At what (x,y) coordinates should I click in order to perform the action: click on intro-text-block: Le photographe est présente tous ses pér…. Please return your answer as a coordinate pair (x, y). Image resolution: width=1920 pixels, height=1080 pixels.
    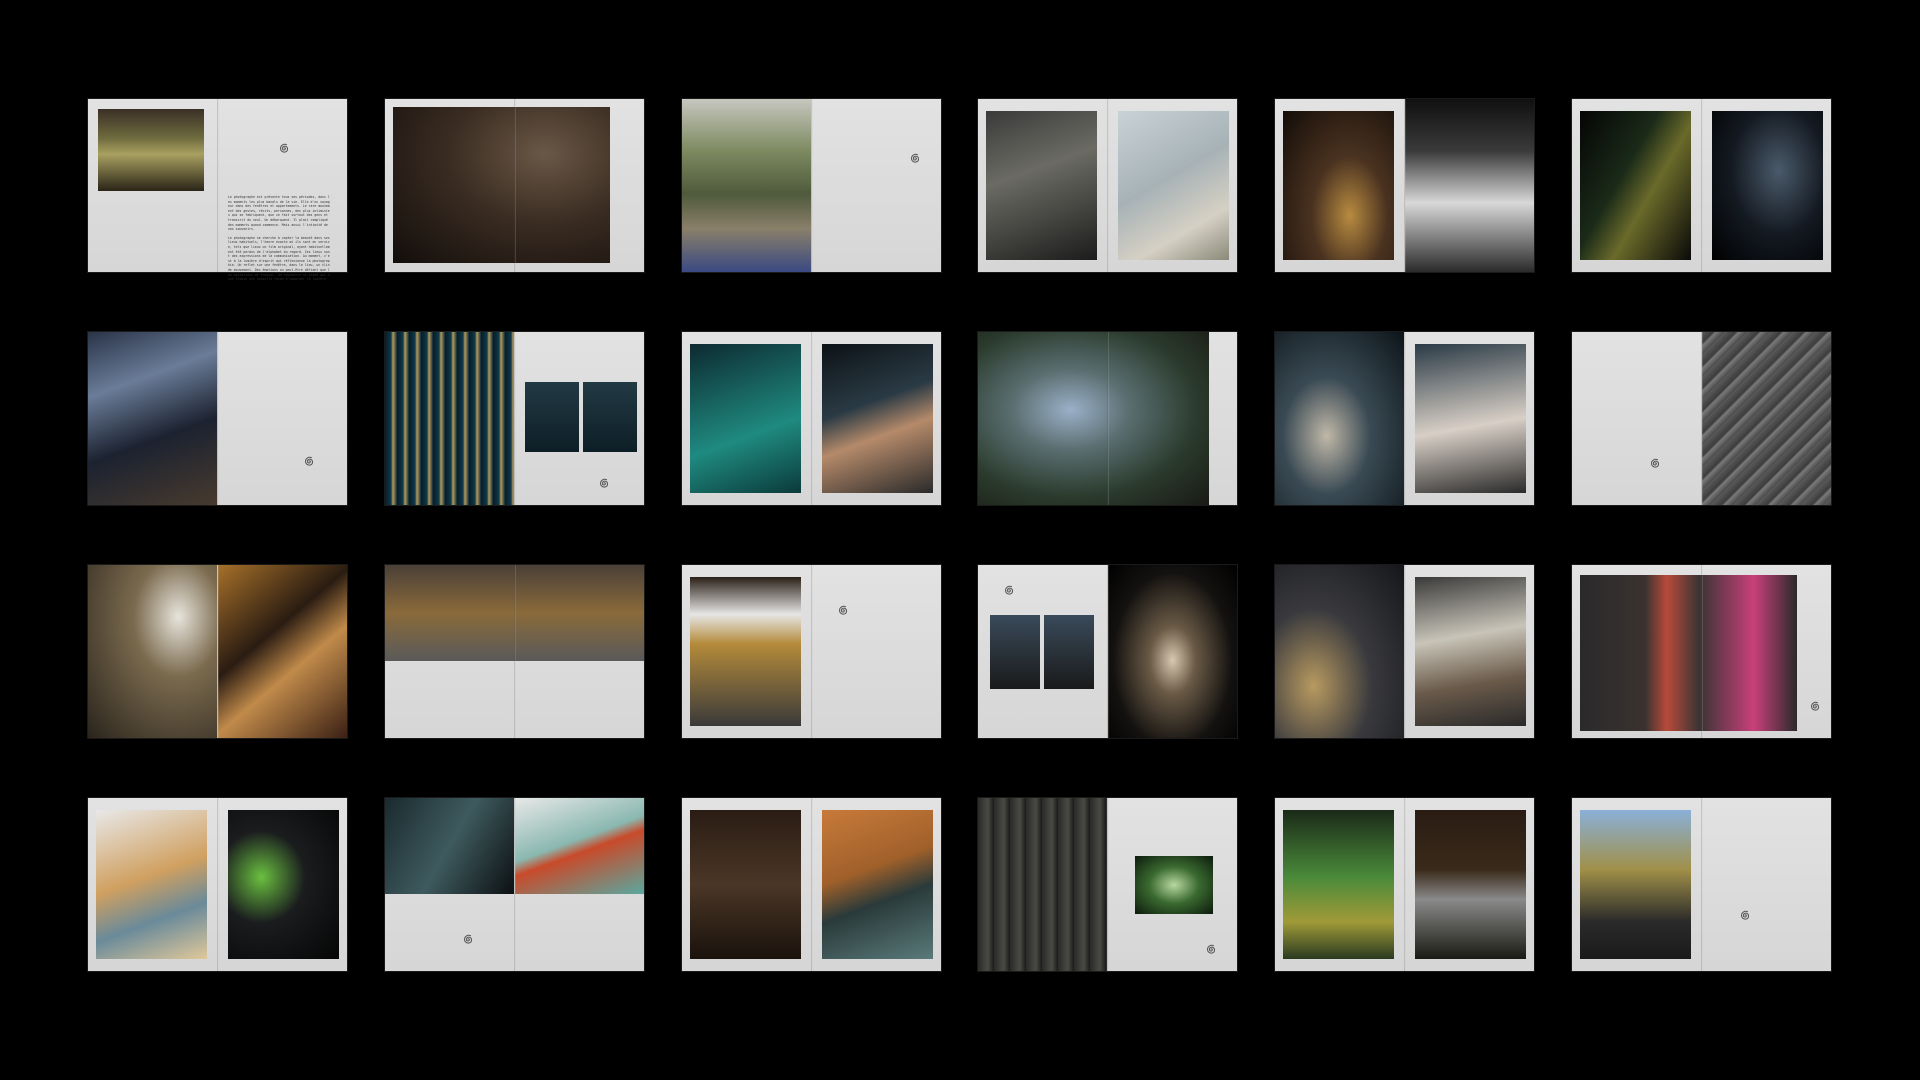
    Looking at the image, I should click on (279, 240).